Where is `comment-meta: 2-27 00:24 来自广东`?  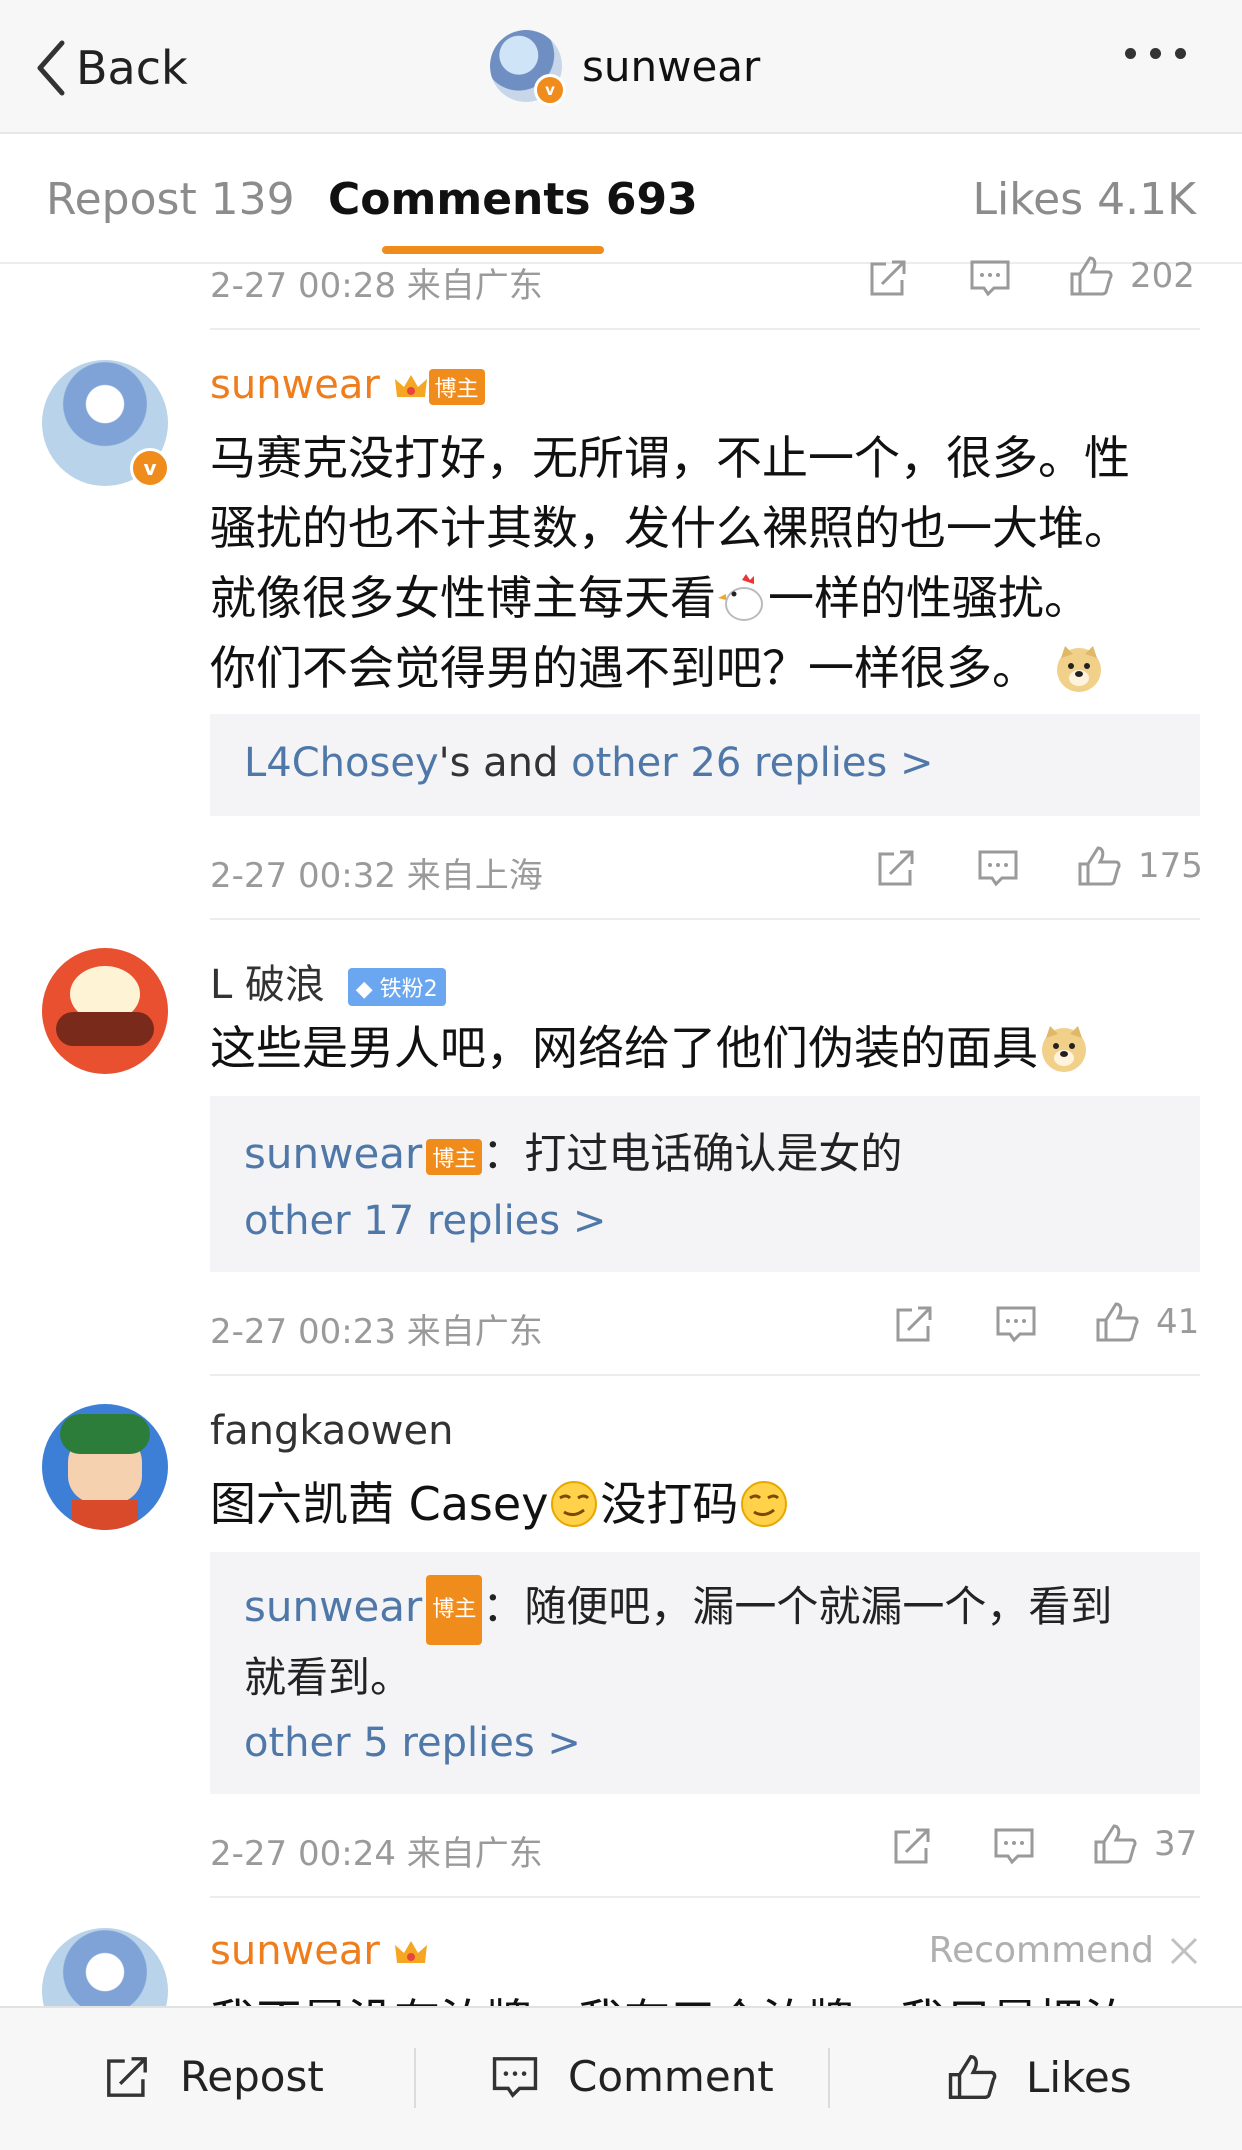 comment-meta: 2-27 00:24 来自广东 is located at coordinates (376, 1854).